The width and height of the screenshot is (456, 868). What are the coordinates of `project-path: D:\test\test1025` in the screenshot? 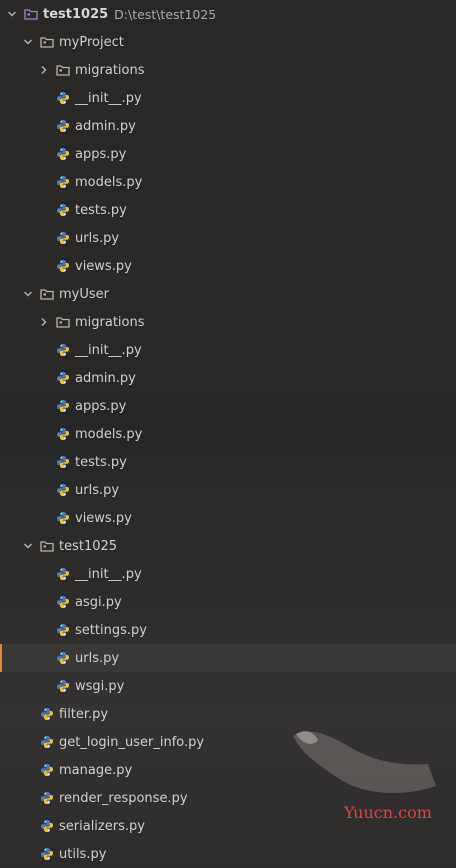 It's located at (165, 14).